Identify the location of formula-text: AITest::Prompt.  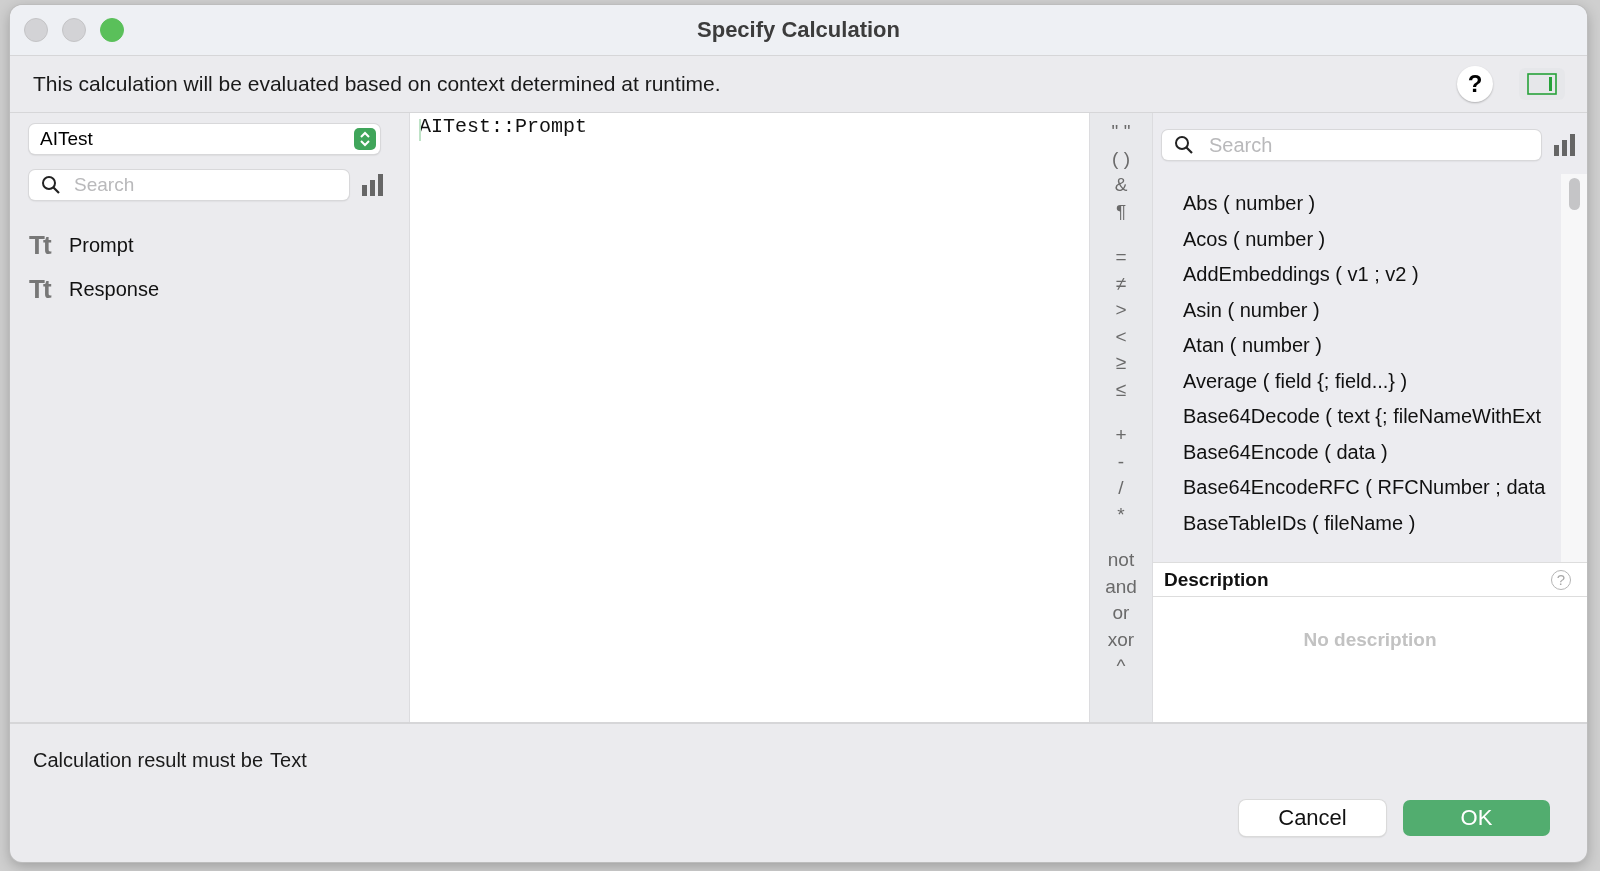
(503, 126).